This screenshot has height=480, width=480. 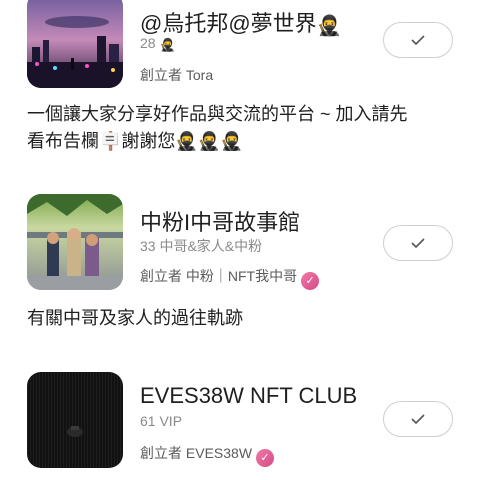 What do you see at coordinates (219, 453) in the screenshot?
I see `creator-name: EVES38W` at bounding box center [219, 453].